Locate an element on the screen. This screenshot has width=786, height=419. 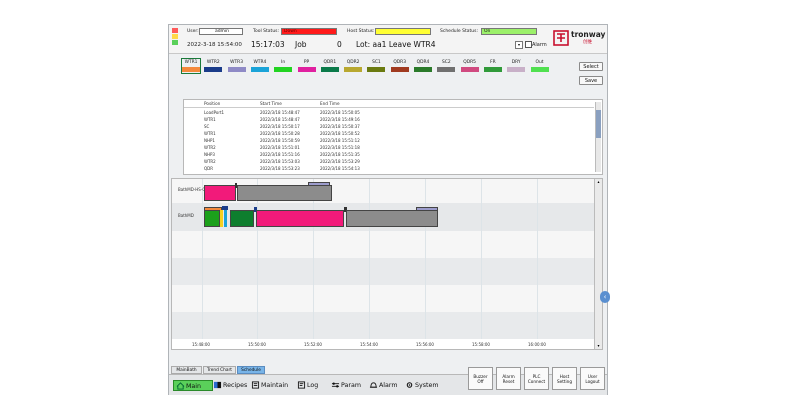
nav-recipes: Recipes is located at coordinates (230, 385).